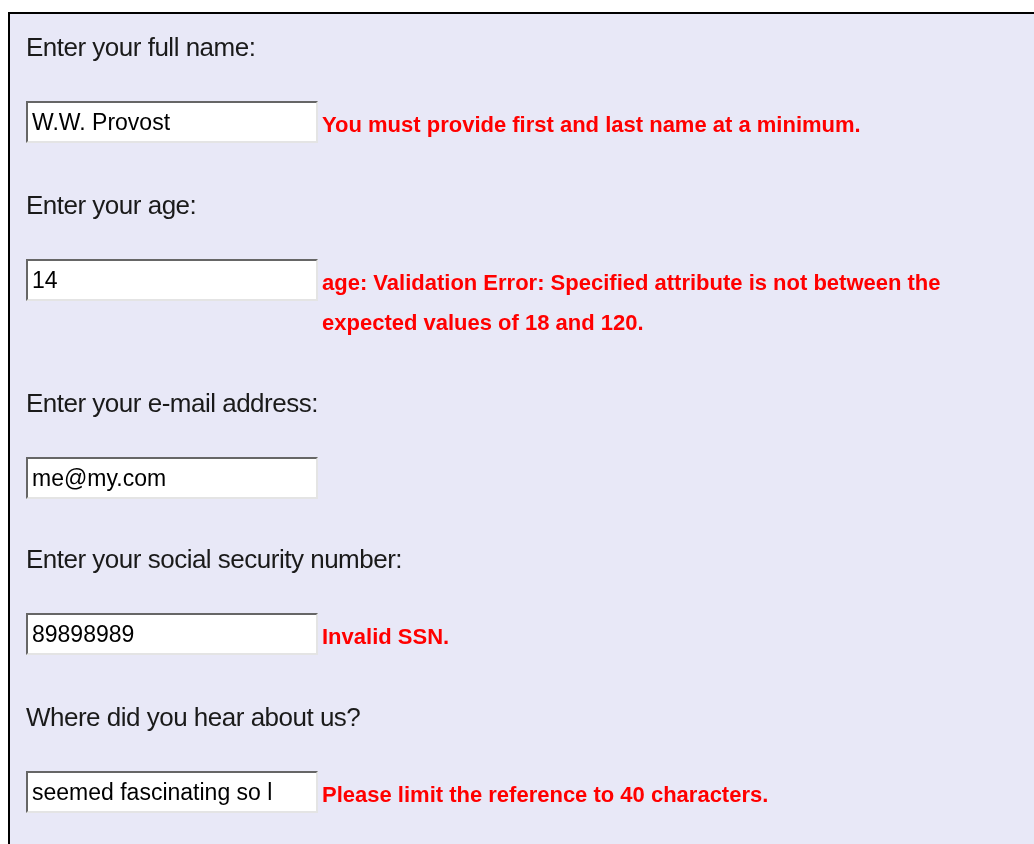 This screenshot has width=1034, height=844. What do you see at coordinates (172, 634) in the screenshot?
I see `input-field: 89898989` at bounding box center [172, 634].